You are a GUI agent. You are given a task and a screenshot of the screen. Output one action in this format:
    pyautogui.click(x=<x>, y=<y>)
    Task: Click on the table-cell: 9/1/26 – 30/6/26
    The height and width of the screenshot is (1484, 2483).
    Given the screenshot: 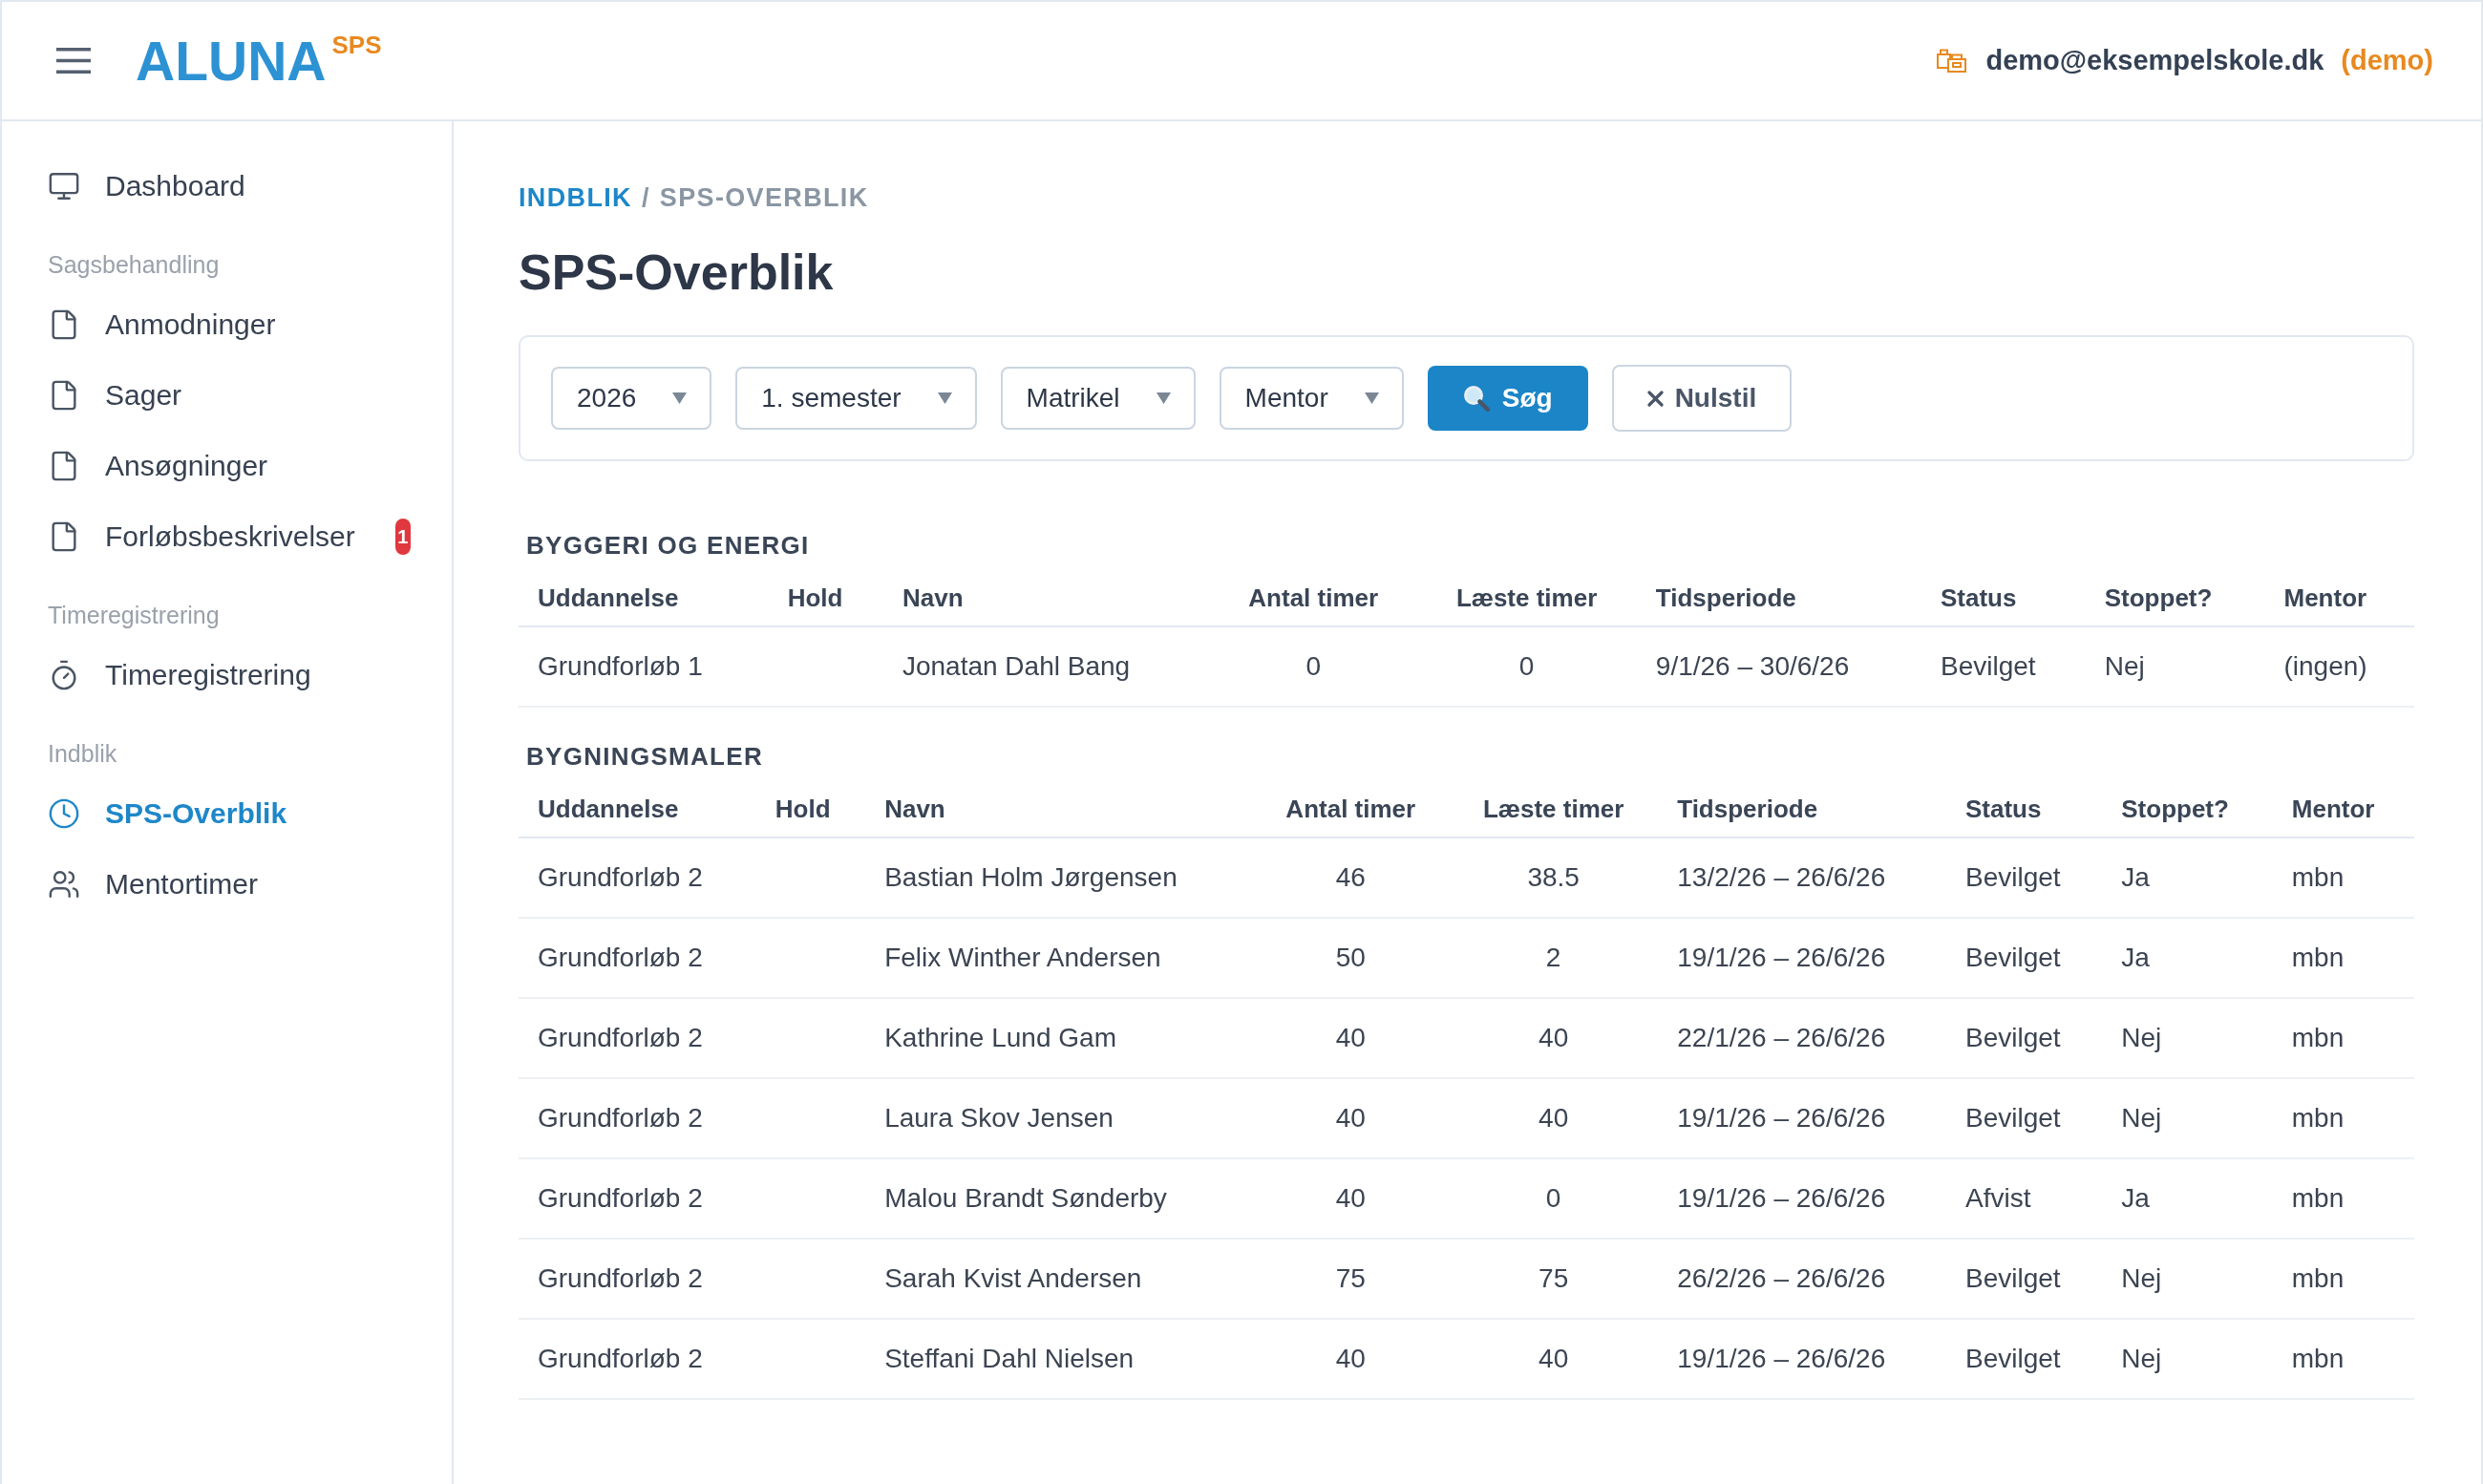 What is the action you would take?
    pyautogui.click(x=1778, y=667)
    